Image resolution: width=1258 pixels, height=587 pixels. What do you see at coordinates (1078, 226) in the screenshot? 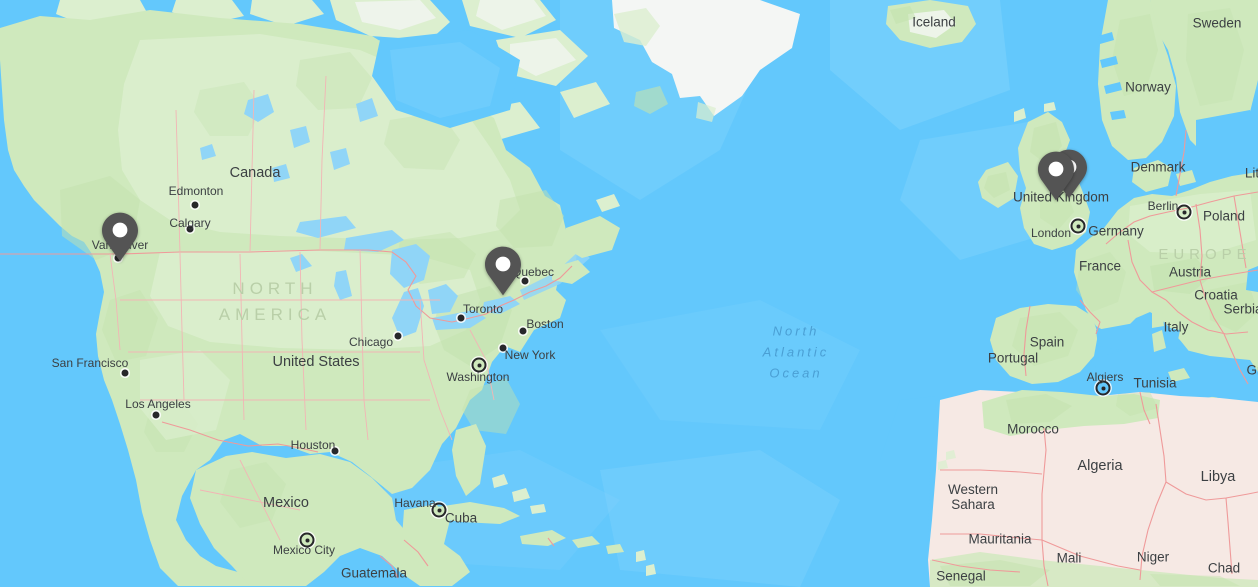
I see `capital-dot-london` at bounding box center [1078, 226].